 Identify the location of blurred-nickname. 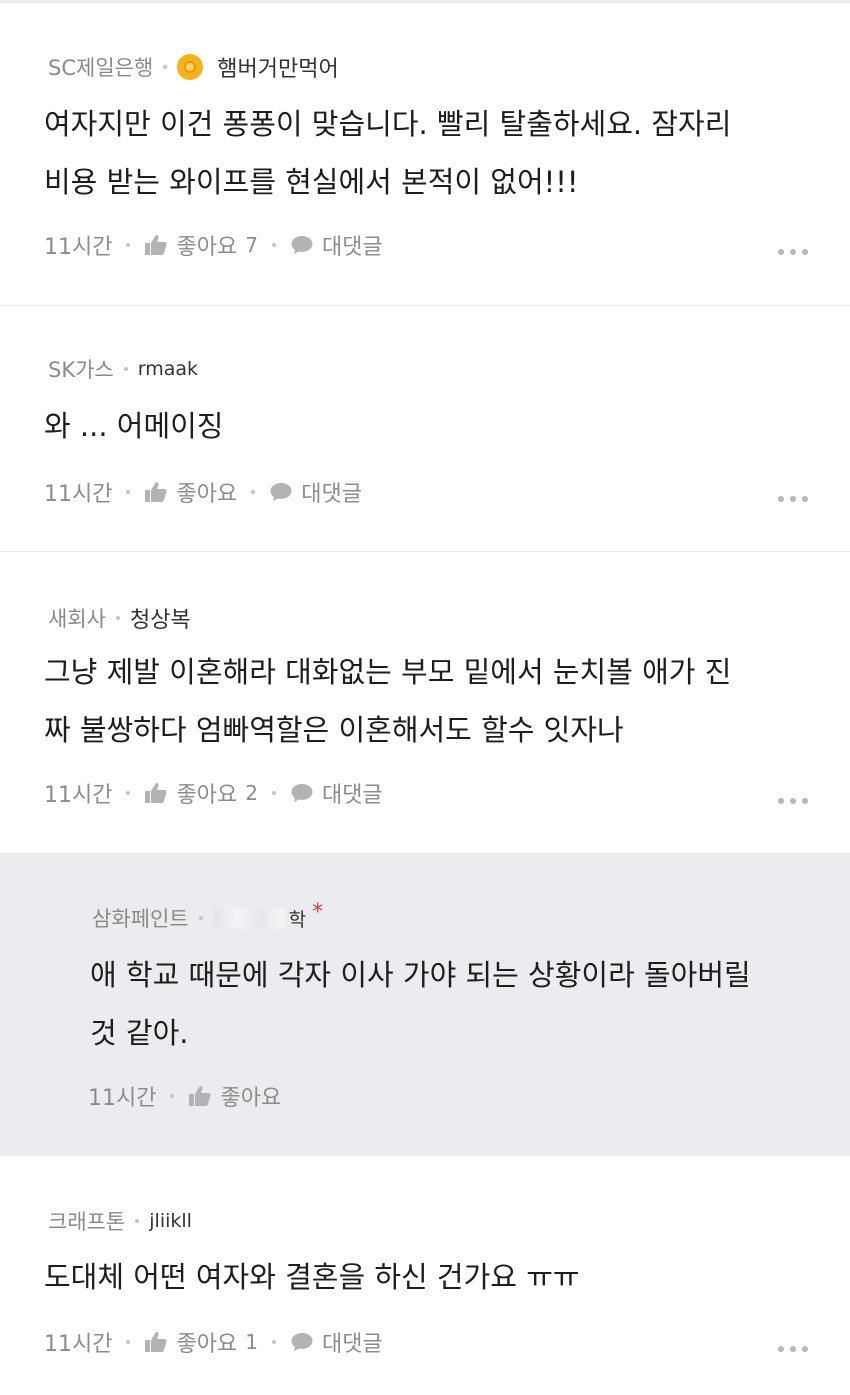
(248, 918).